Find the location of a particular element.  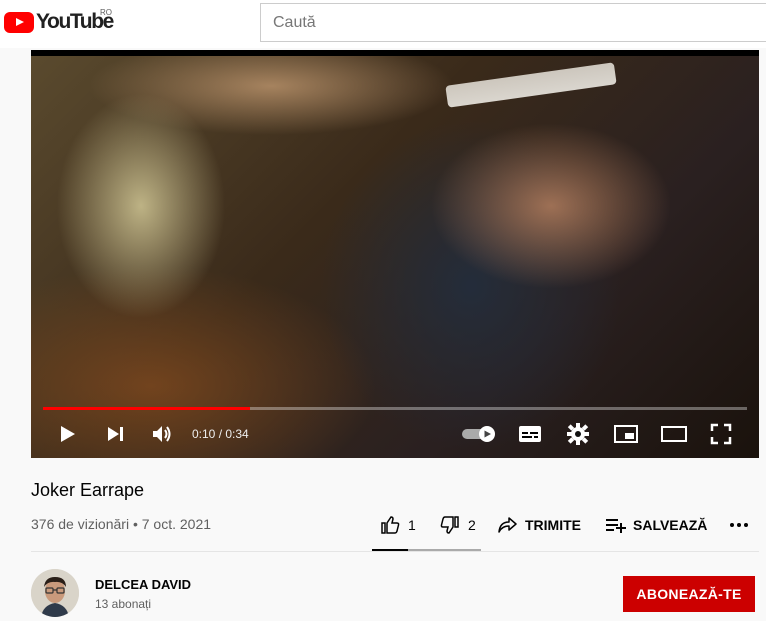

search-input is located at coordinates (513, 22).